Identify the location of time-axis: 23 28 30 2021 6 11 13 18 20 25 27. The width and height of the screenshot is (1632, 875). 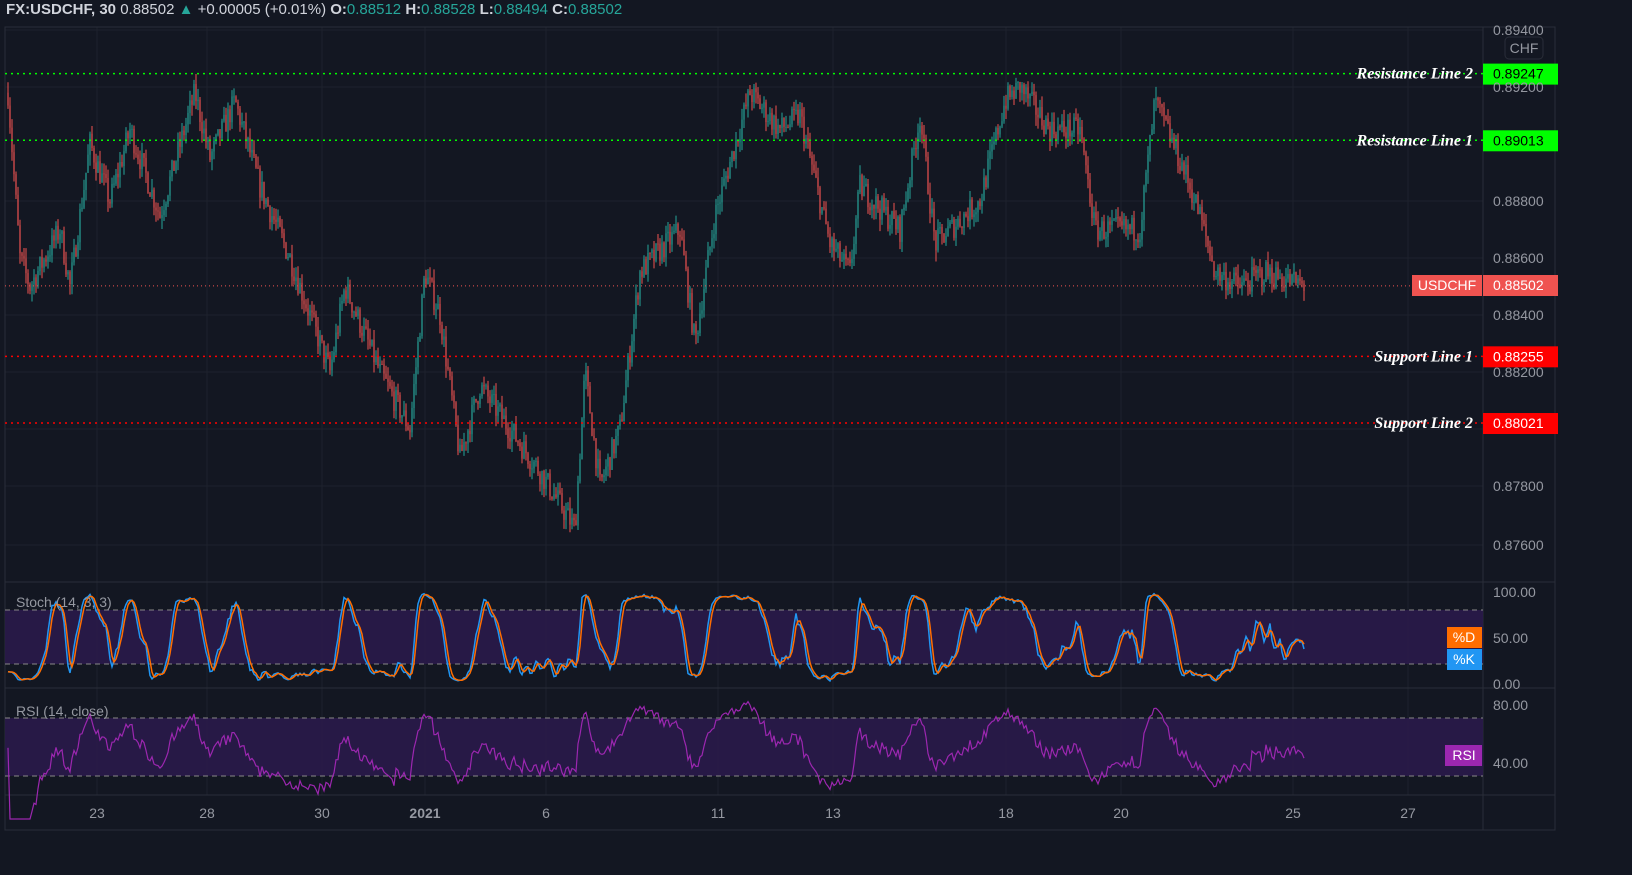
(752, 813).